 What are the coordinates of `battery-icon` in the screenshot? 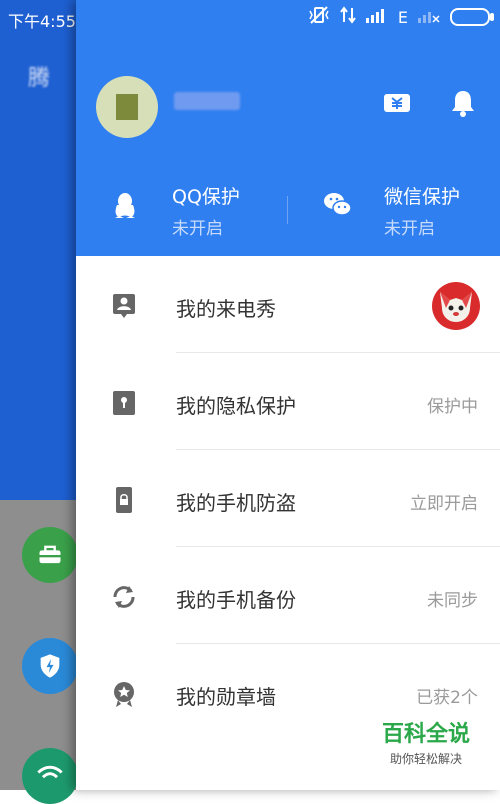 It's located at (472, 17).